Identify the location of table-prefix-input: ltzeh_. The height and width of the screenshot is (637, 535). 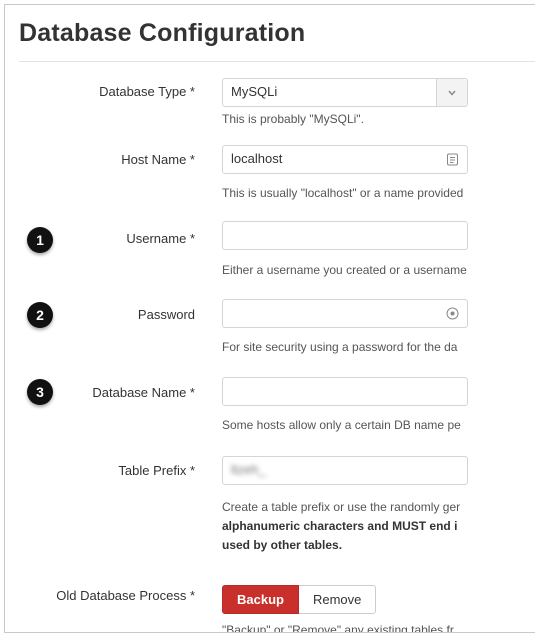
(345, 470).